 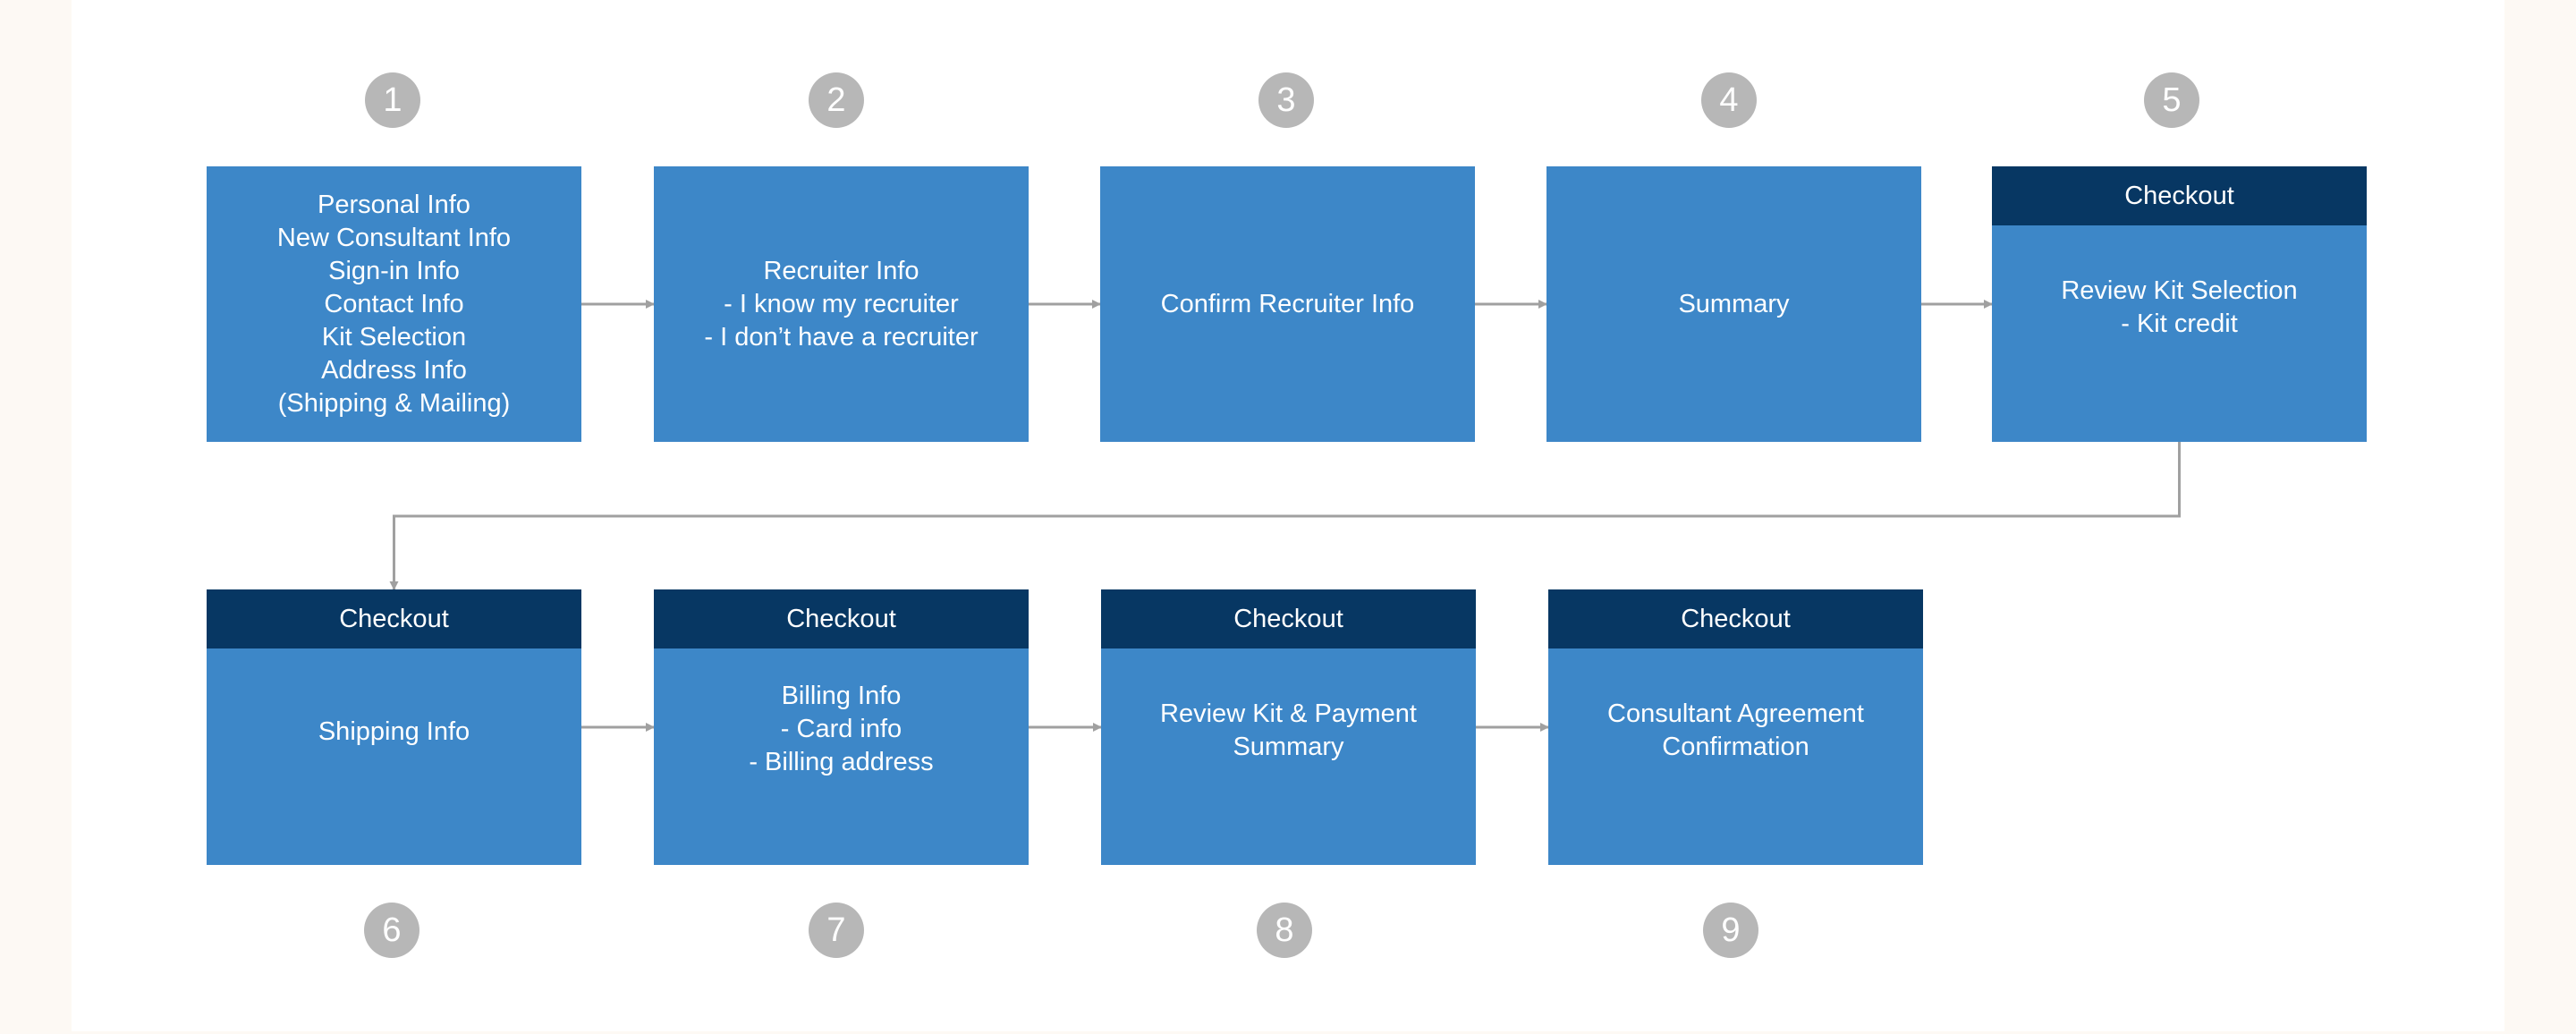 I want to click on step-box-3: Confirm Recruiter Info, so click(x=1287, y=304).